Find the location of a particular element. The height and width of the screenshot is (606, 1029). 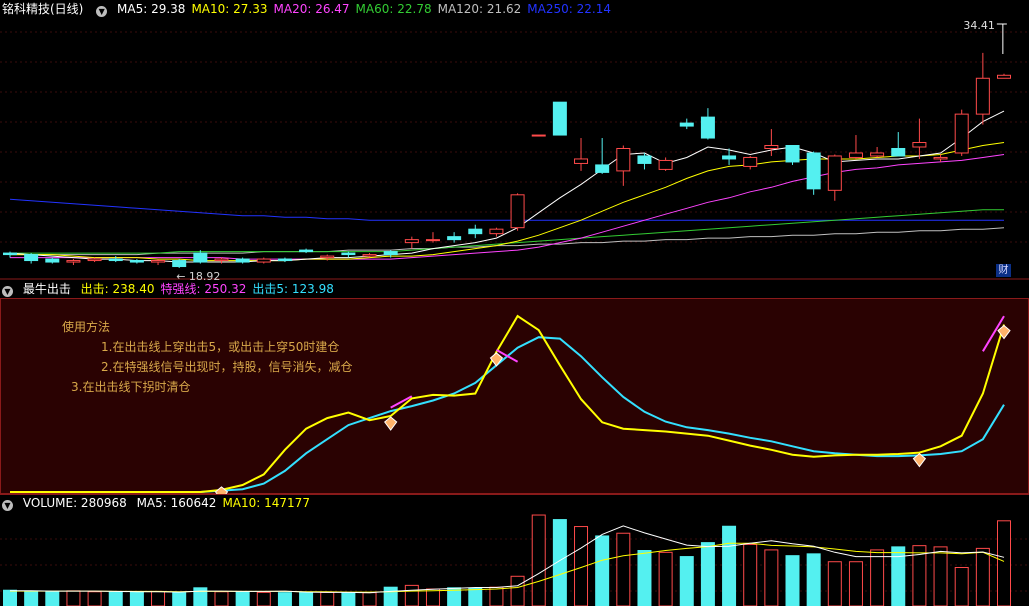

high-price-label: 34.41 is located at coordinates (979, 25).